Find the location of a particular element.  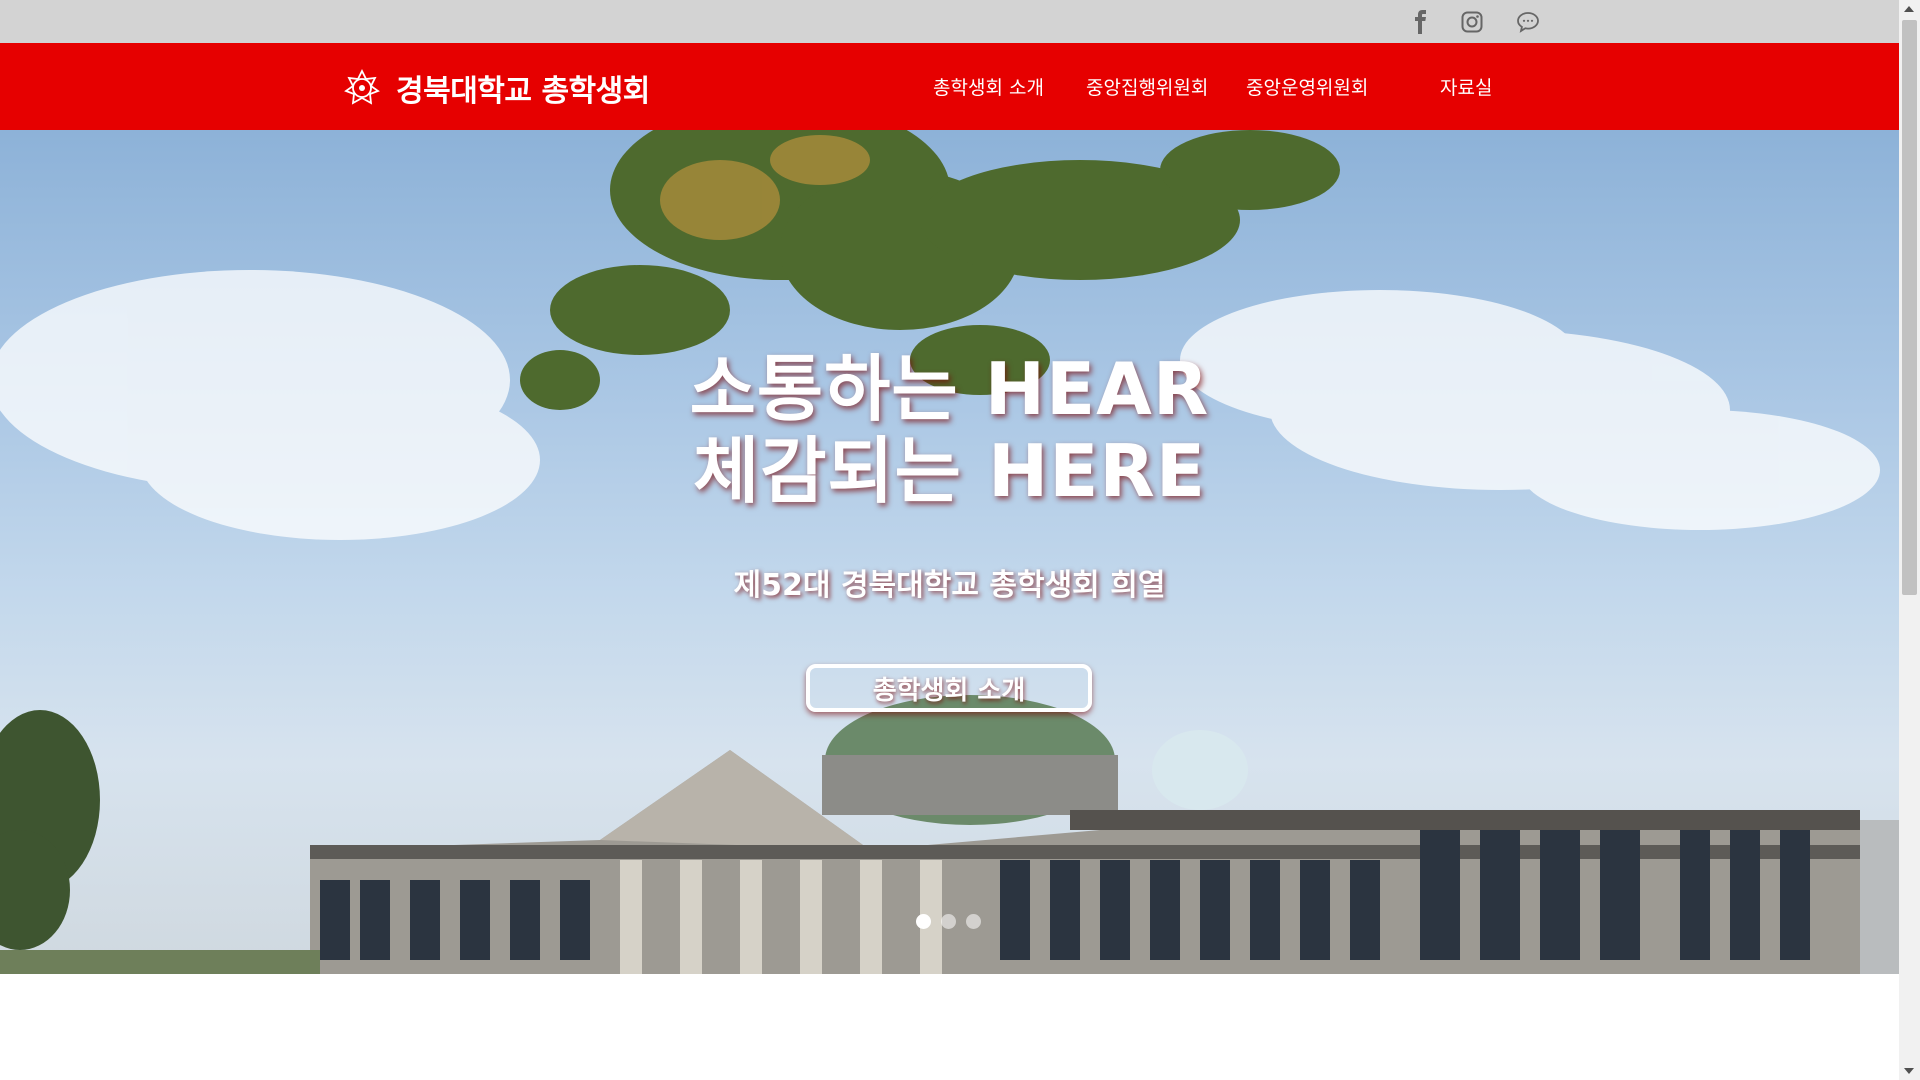

site-logo: 경북대학교 총학생회 is located at coordinates (496, 88).